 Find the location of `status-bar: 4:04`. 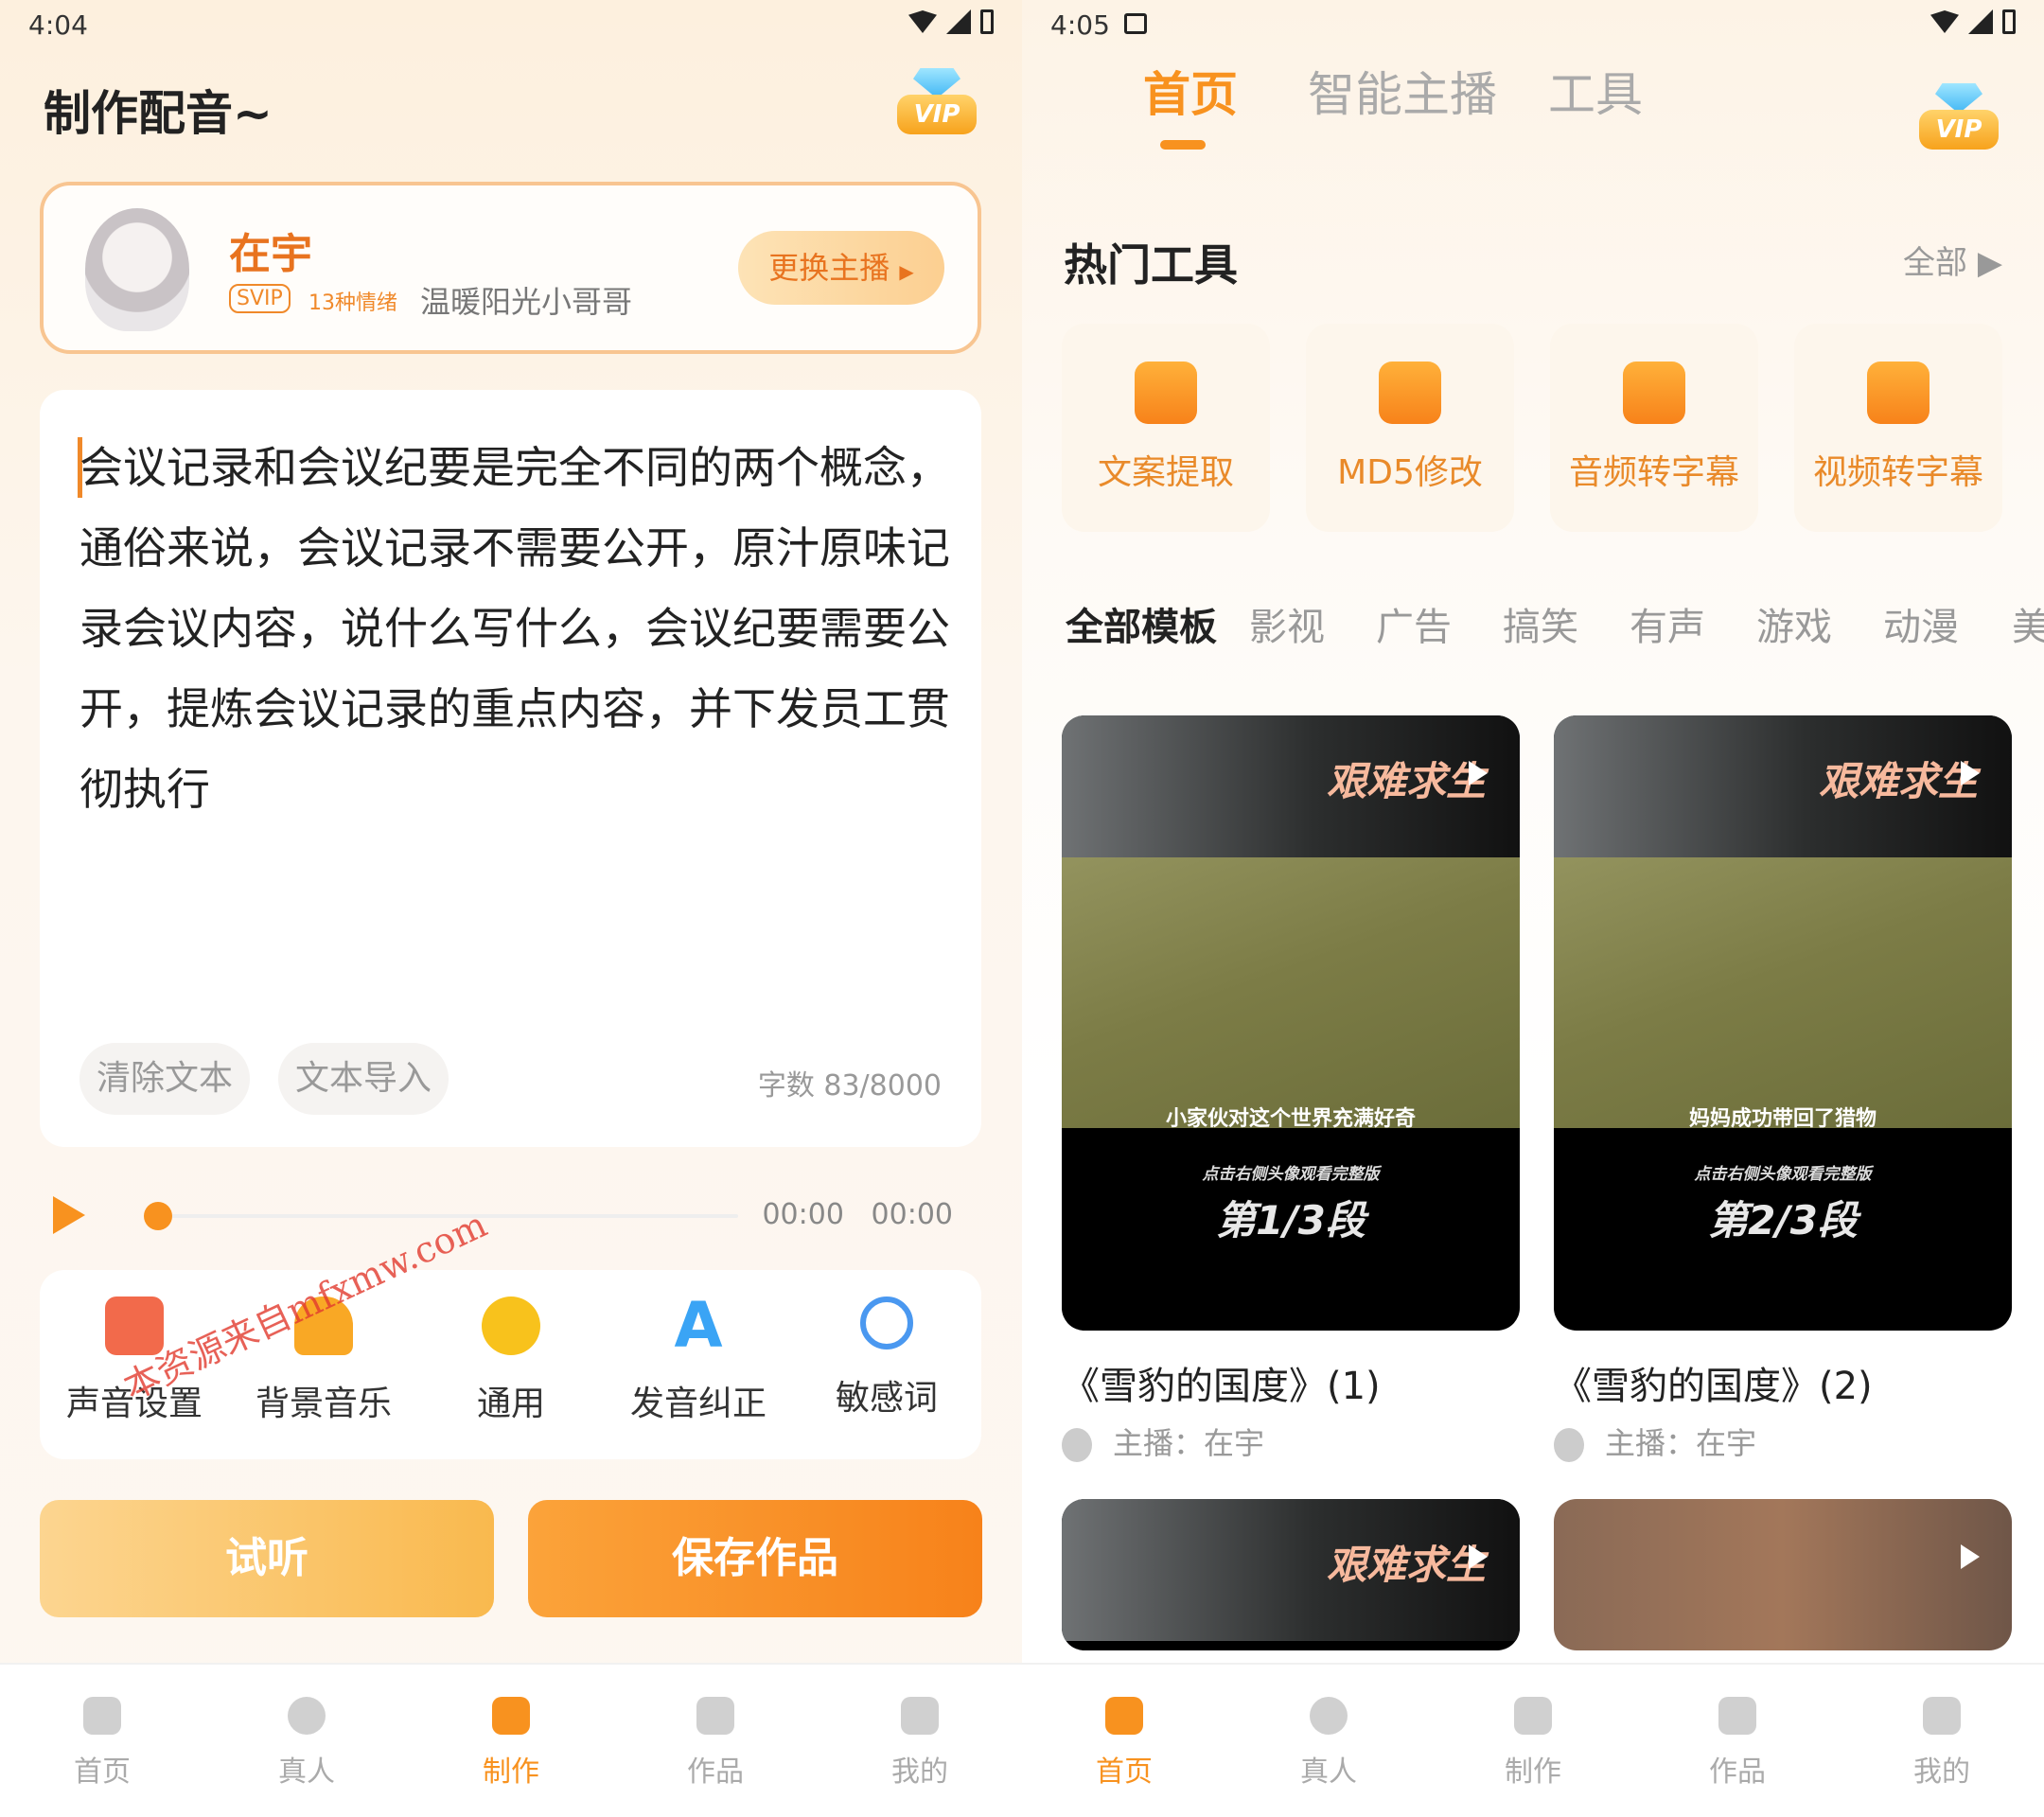

status-bar: 4:04 is located at coordinates (511, 24).